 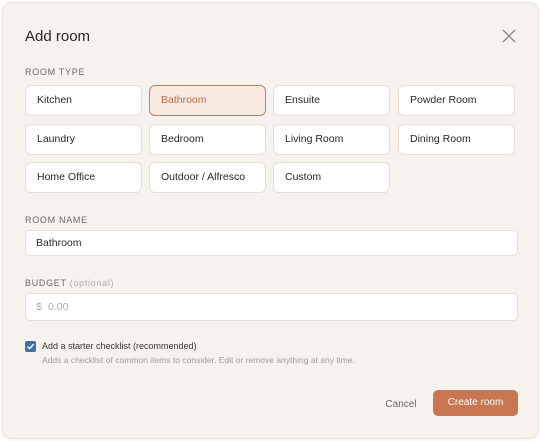 I want to click on starter-checklist-label: Add a starter checklist (recommended), so click(x=119, y=346).